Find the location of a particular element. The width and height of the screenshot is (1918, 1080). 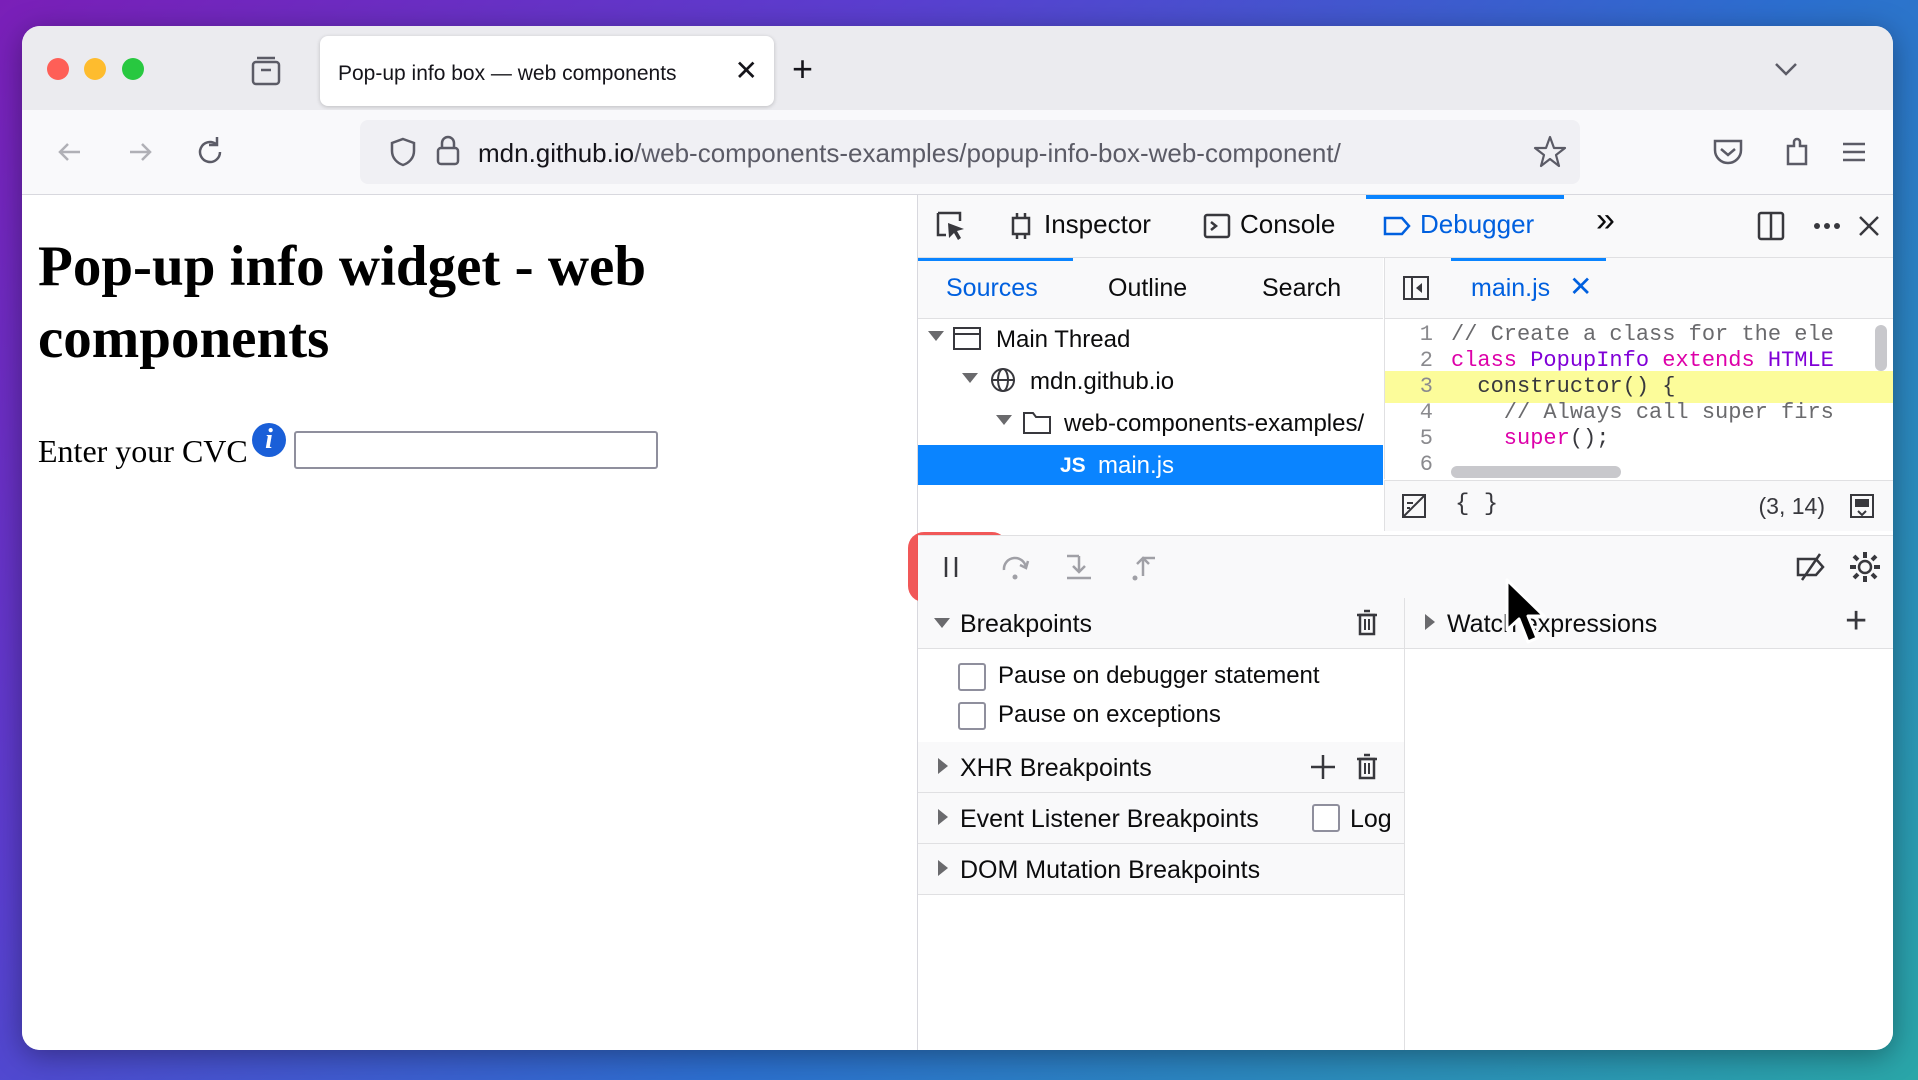

more-options-icon is located at coordinates (1827, 226).